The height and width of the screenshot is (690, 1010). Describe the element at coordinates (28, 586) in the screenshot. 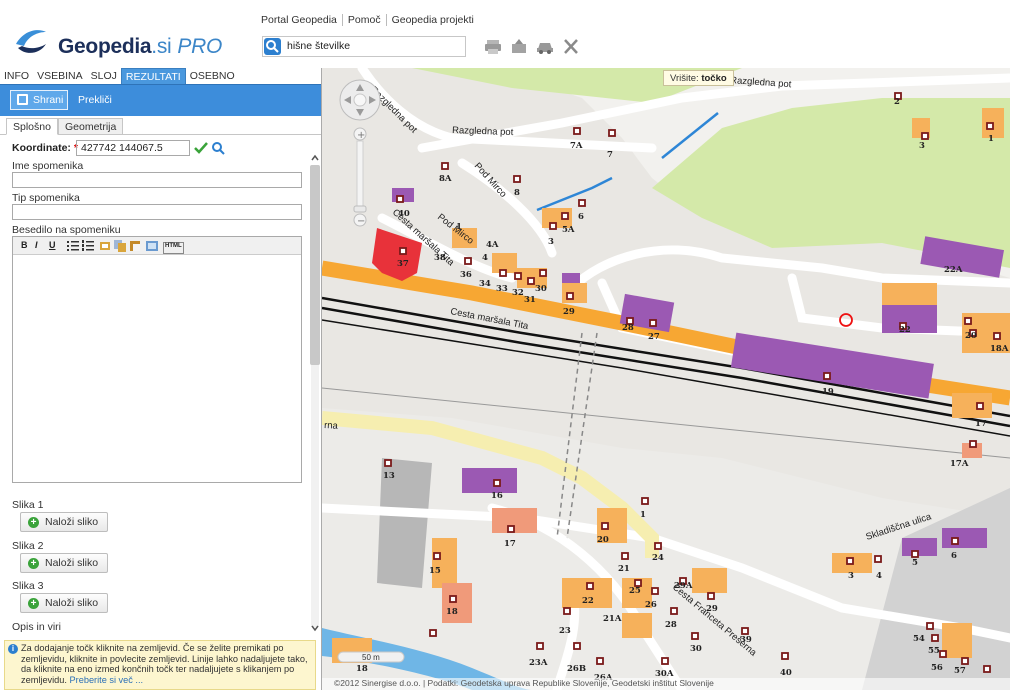

I see `image3-label: Slika 3` at that location.